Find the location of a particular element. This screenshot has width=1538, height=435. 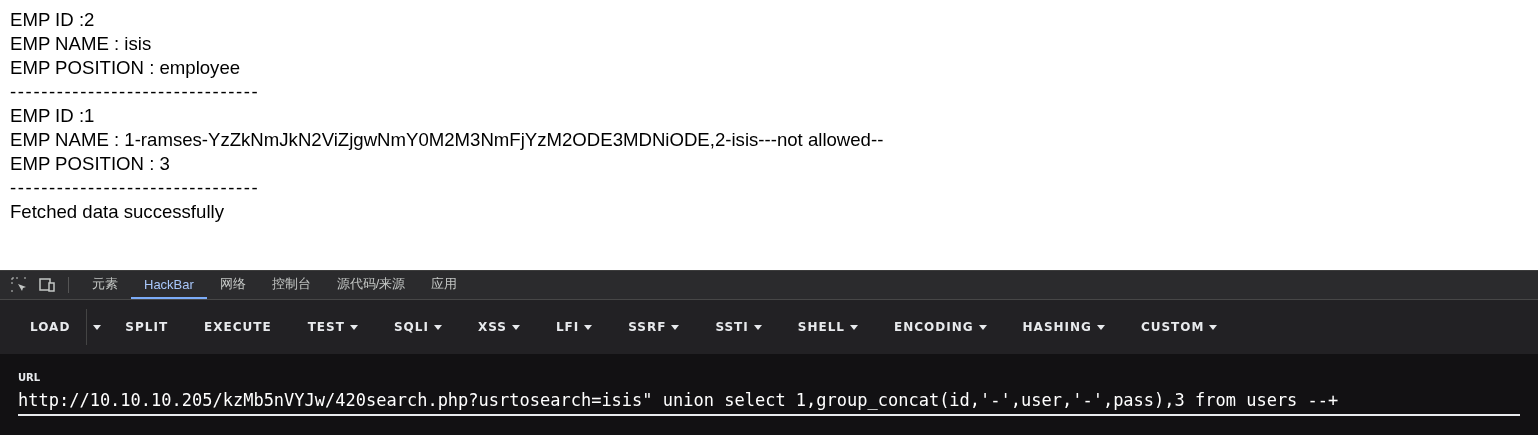

output-line: Fetched data successfully is located at coordinates (117, 212).